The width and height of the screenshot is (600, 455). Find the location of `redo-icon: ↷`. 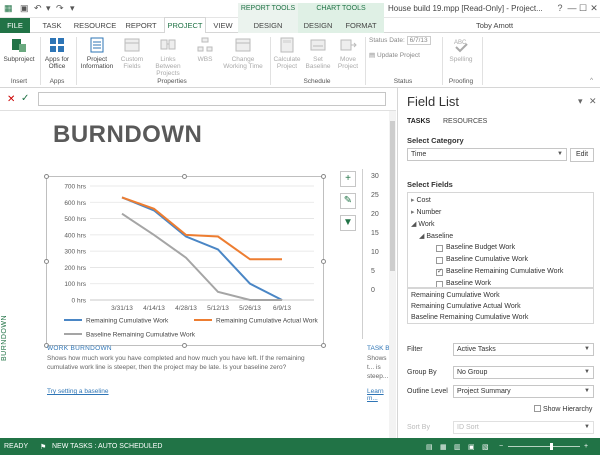

redo-icon: ↷ is located at coordinates (60, 8).